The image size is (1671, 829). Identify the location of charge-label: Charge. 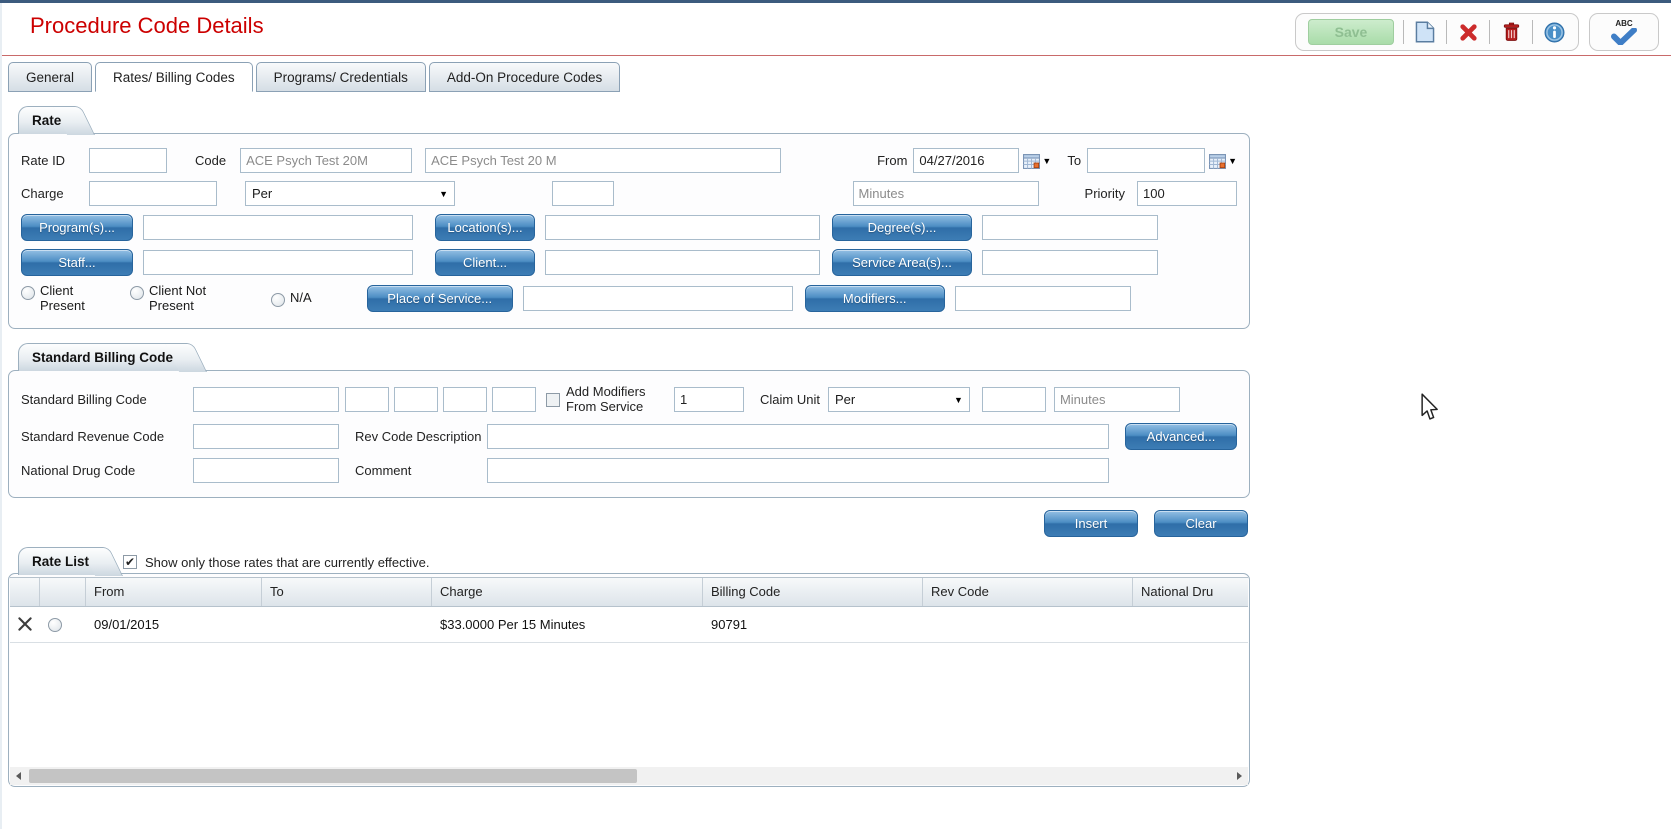
(42, 193).